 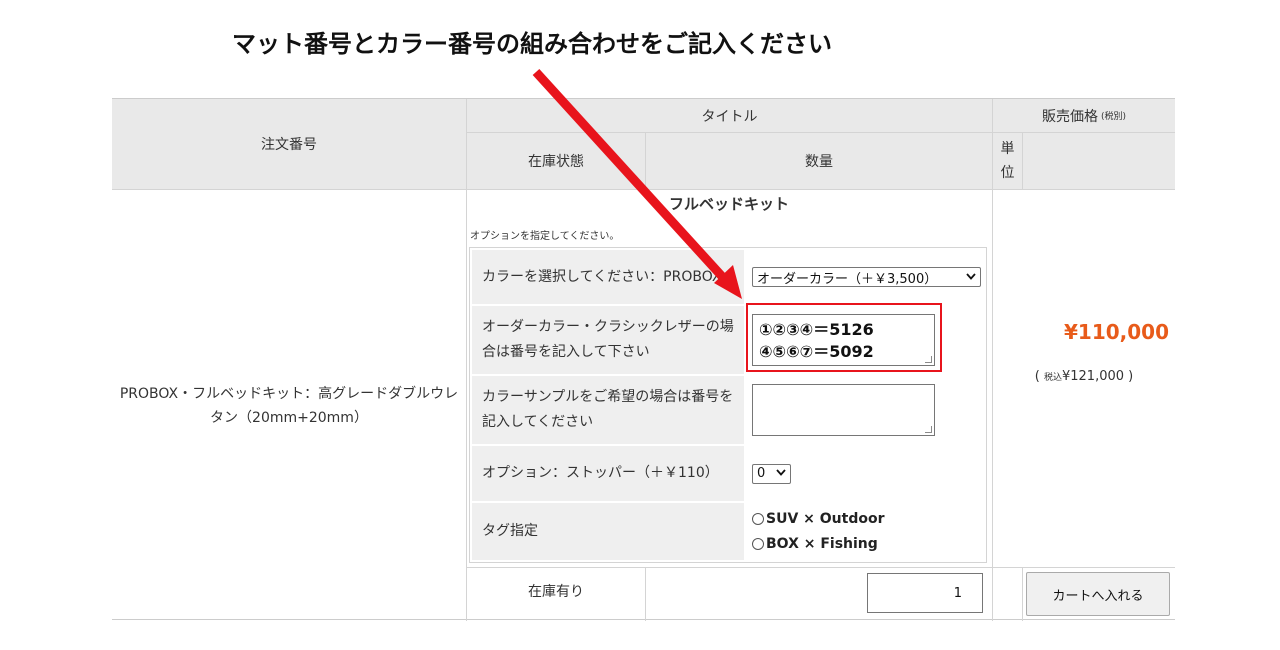 I want to click on red-arrow-icon, so click(x=637, y=183).